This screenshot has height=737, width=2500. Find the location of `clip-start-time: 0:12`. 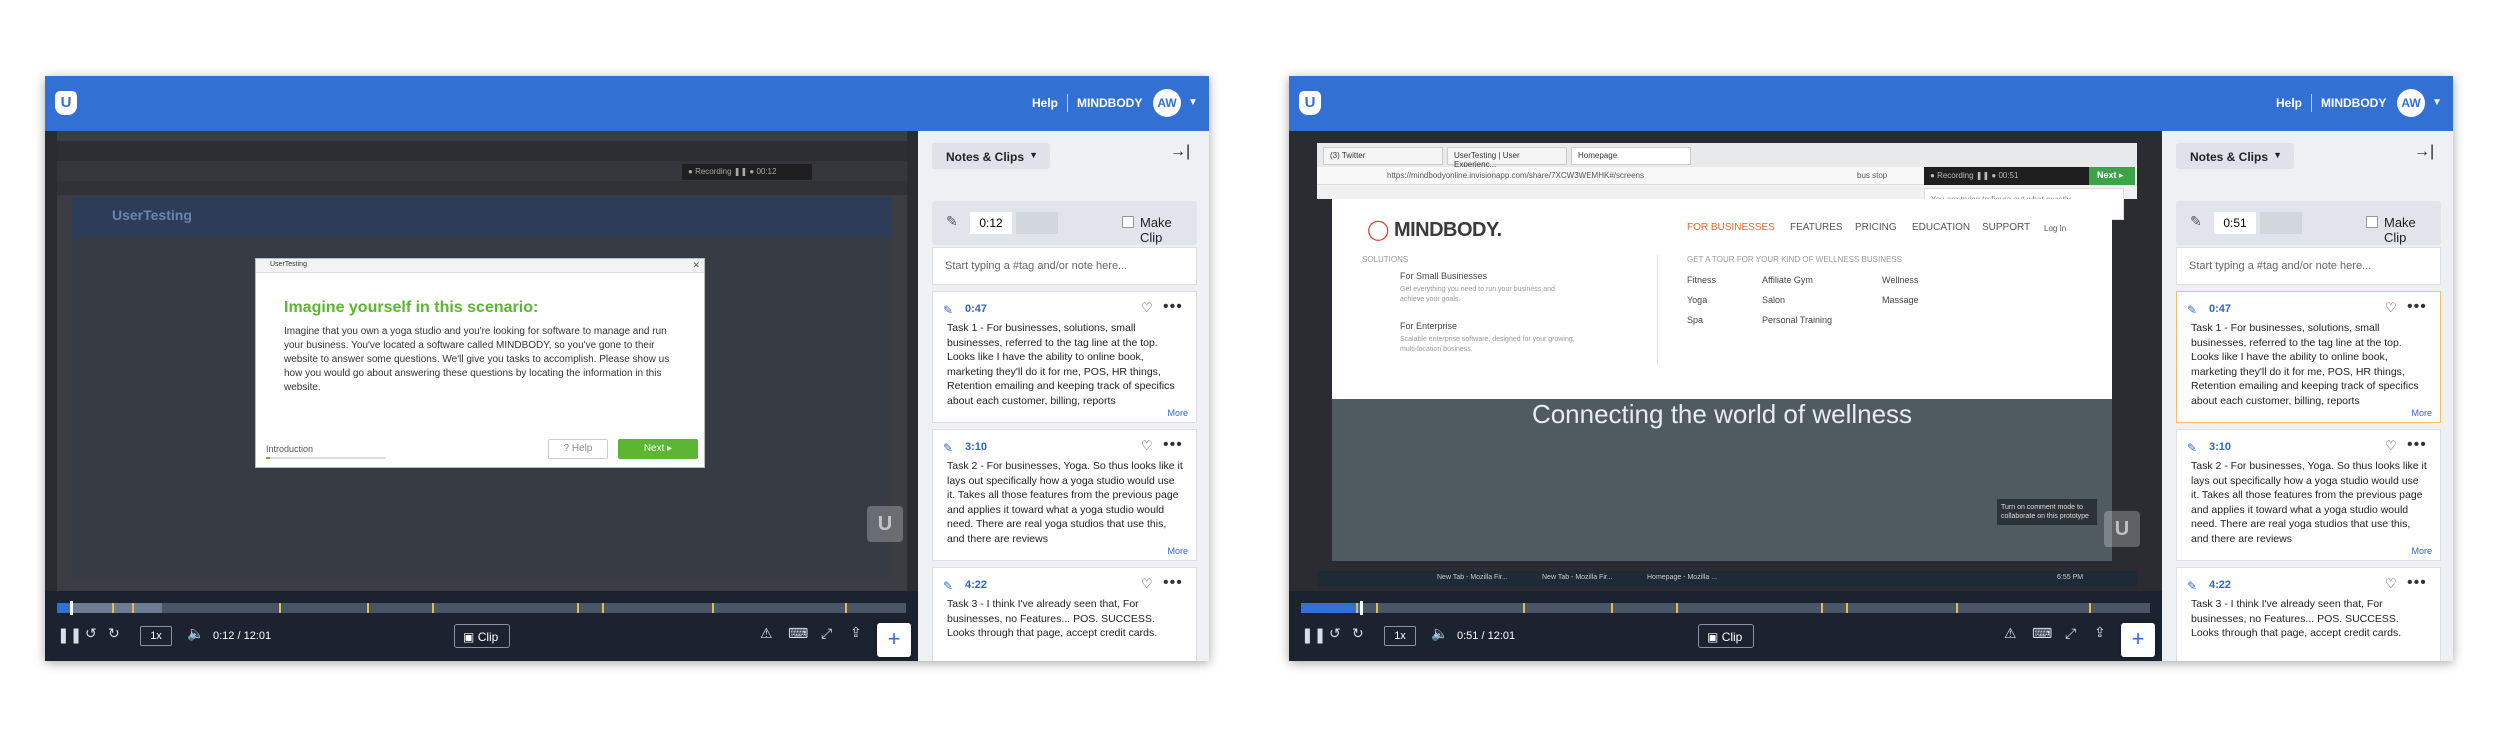

clip-start-time: 0:12 is located at coordinates (991, 223).